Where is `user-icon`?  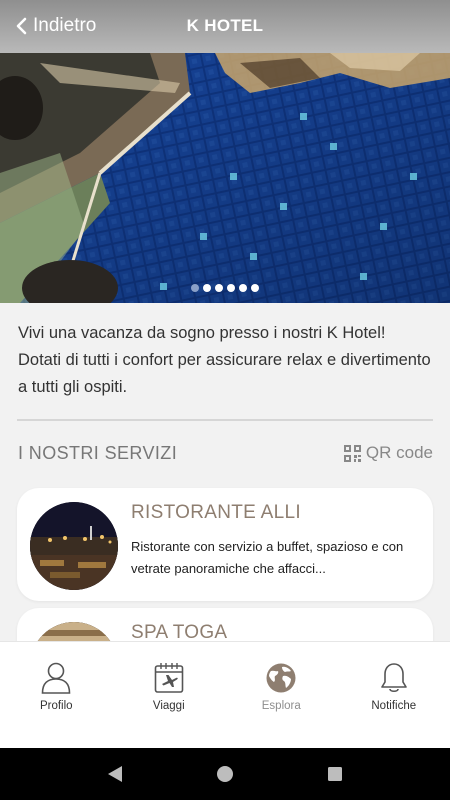 user-icon is located at coordinates (56, 678).